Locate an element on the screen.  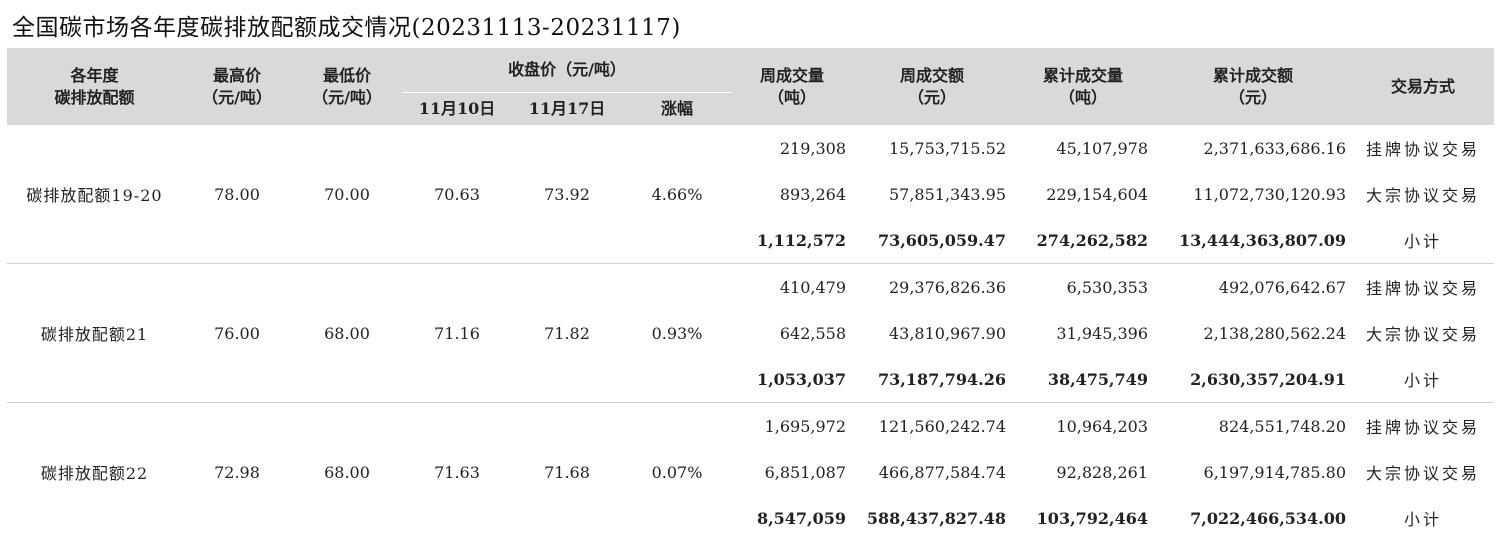
header-close-nov10: 11月10日 is located at coordinates (457, 109).